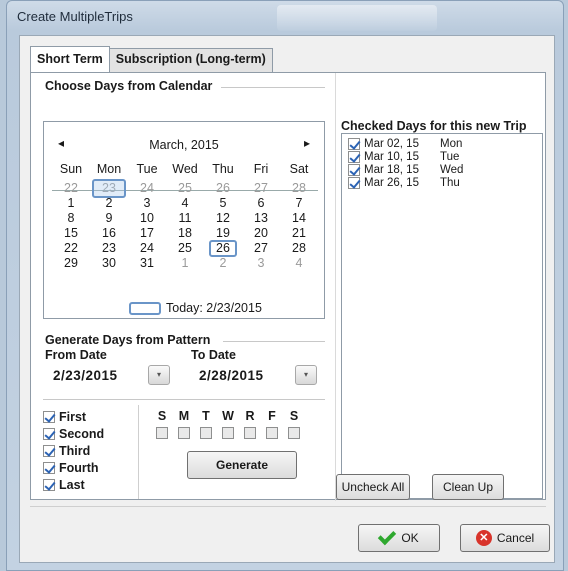  What do you see at coordinates (190, 60) in the screenshot?
I see `tab-subscription: Subscription (Long-term)` at bounding box center [190, 60].